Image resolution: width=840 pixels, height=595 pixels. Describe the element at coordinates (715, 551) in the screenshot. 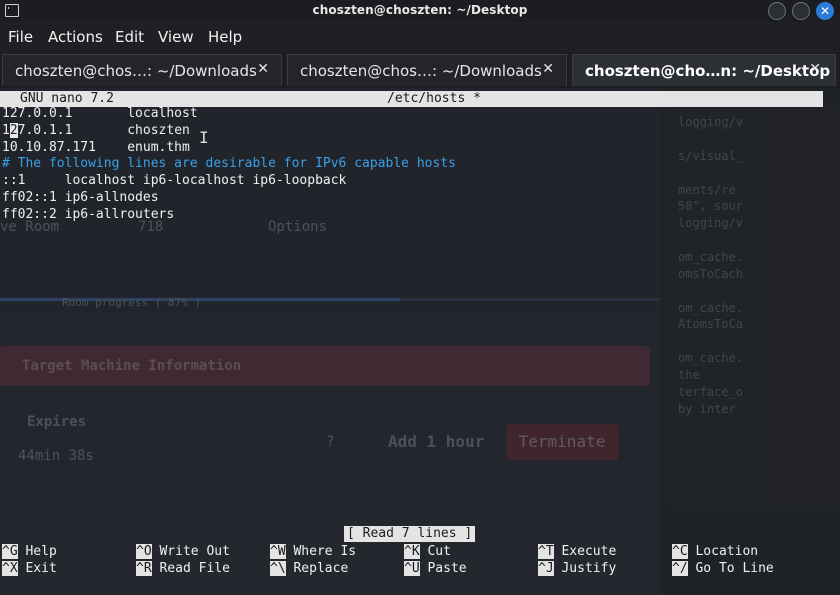

I see `shortcut-location: ^C Location` at that location.